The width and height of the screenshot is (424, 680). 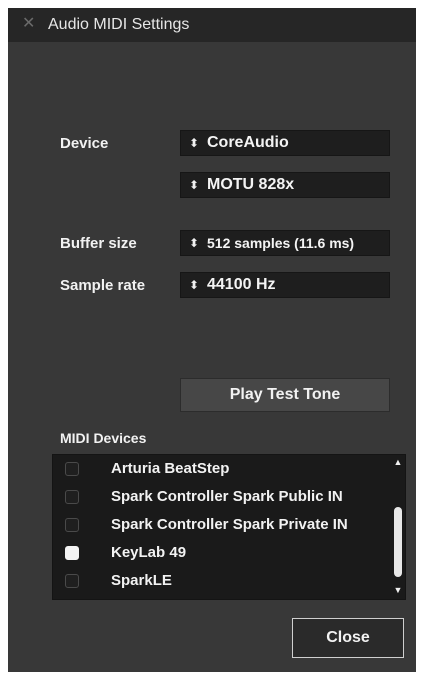 I want to click on midi-device-arturia-beatstep: Arturia BeatStep, so click(x=221, y=469).